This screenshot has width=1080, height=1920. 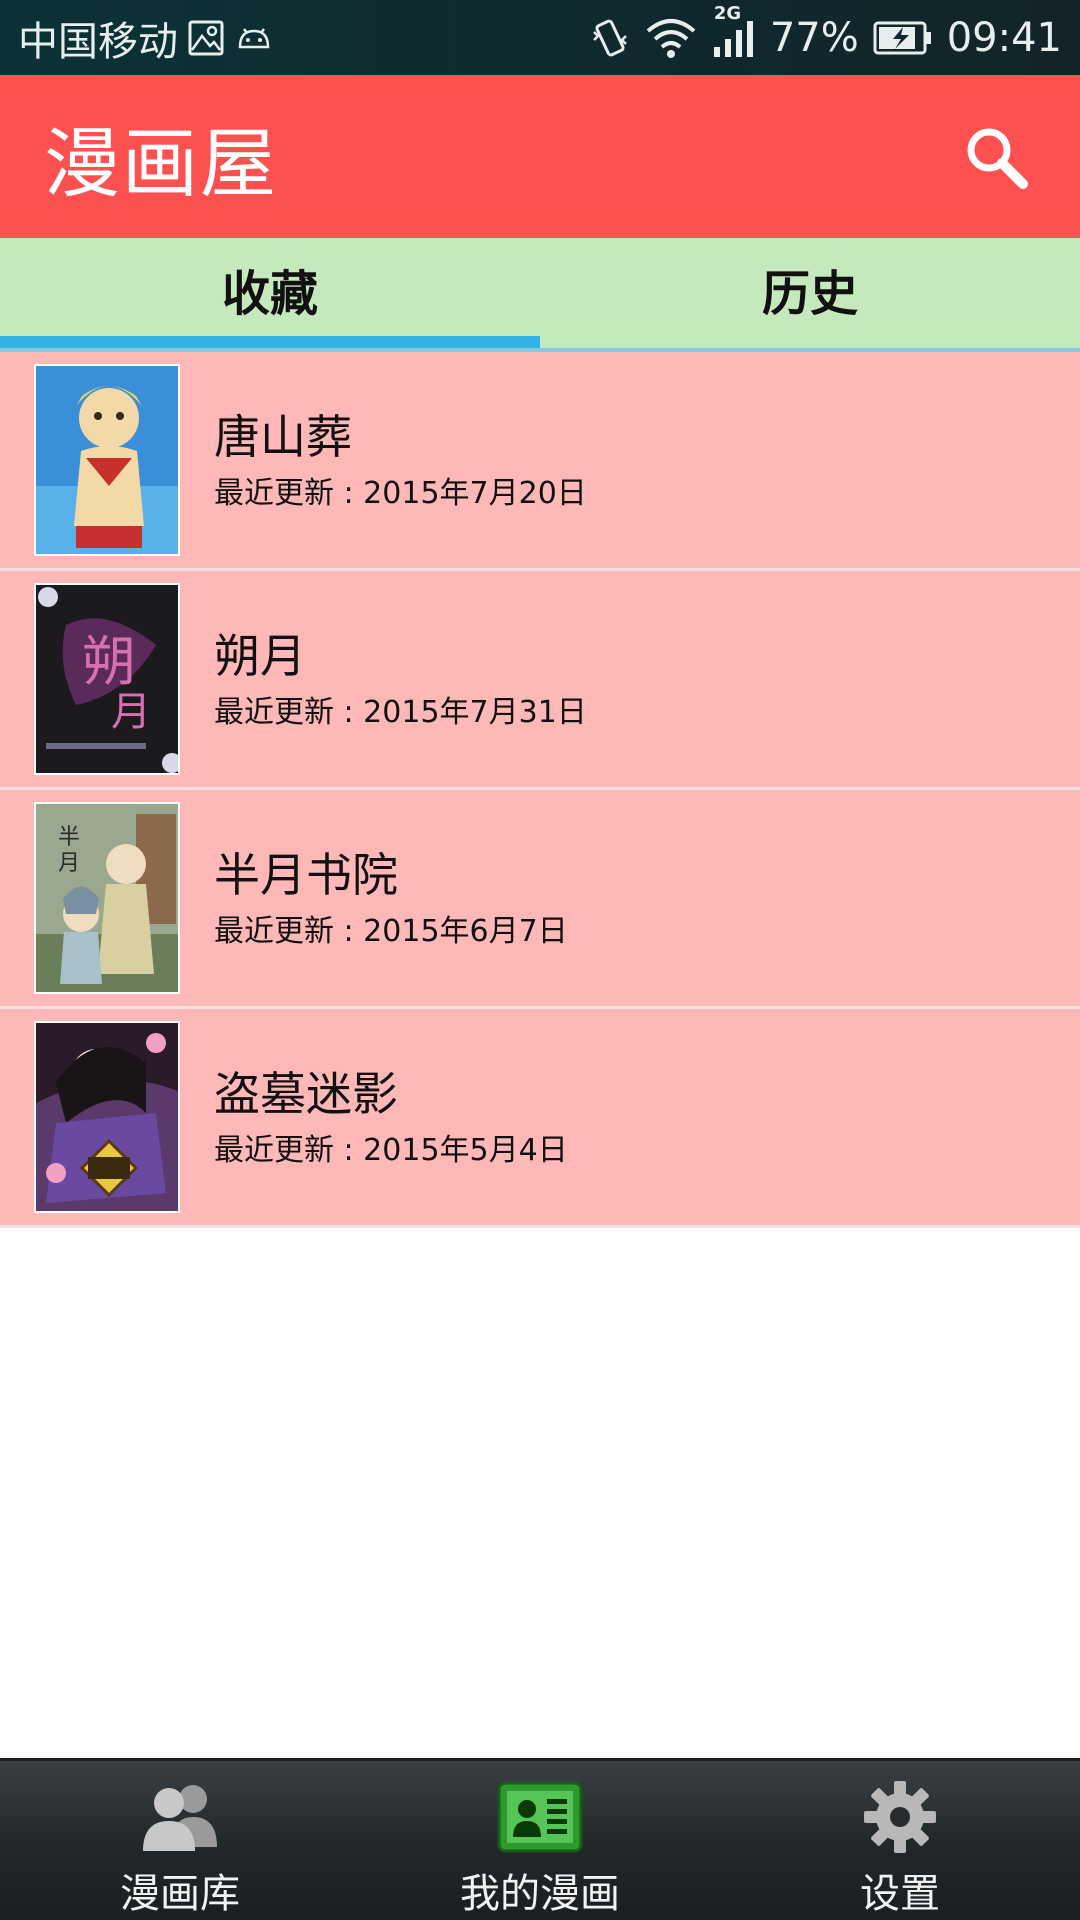 I want to click on comic-title: 唐山葬, so click(x=283, y=437).